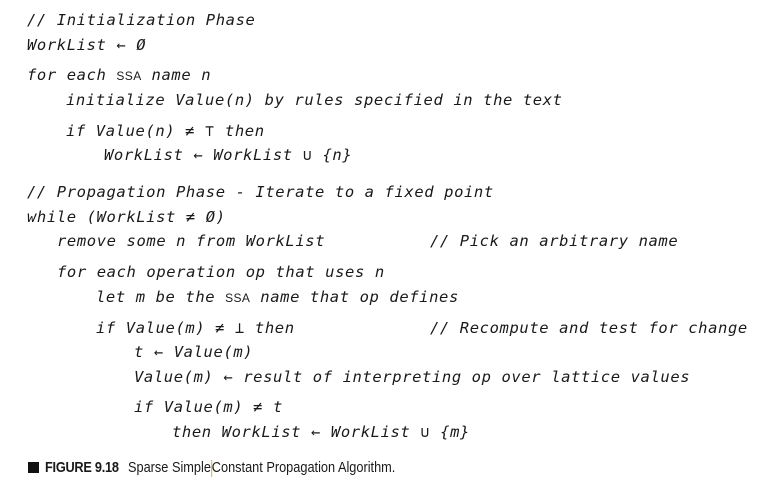 The image size is (758, 484). Describe the element at coordinates (554, 241) in the screenshot. I see `comment-pick-arbitrary: // Pick an arbitrary name` at that location.